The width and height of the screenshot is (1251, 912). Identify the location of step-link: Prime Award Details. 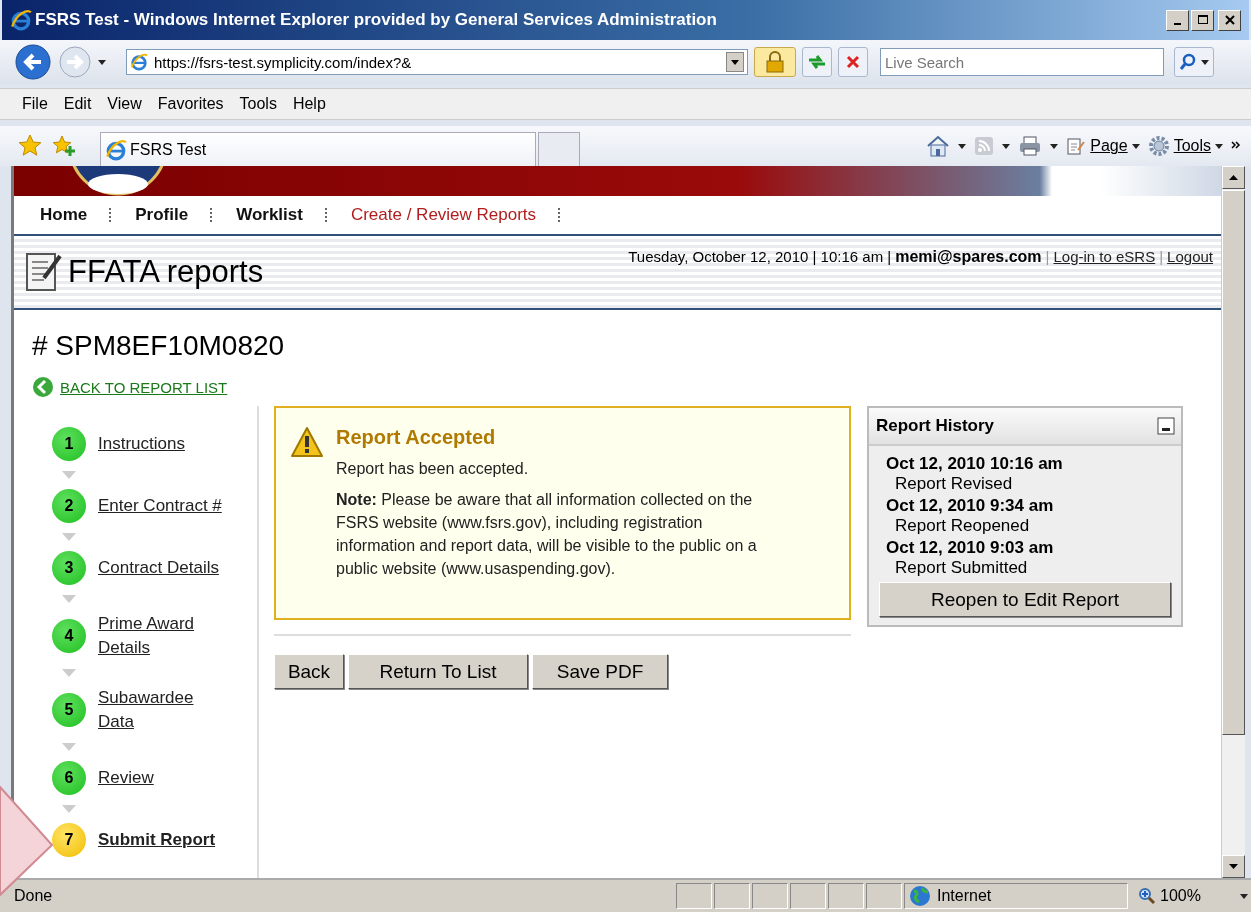
(163, 636).